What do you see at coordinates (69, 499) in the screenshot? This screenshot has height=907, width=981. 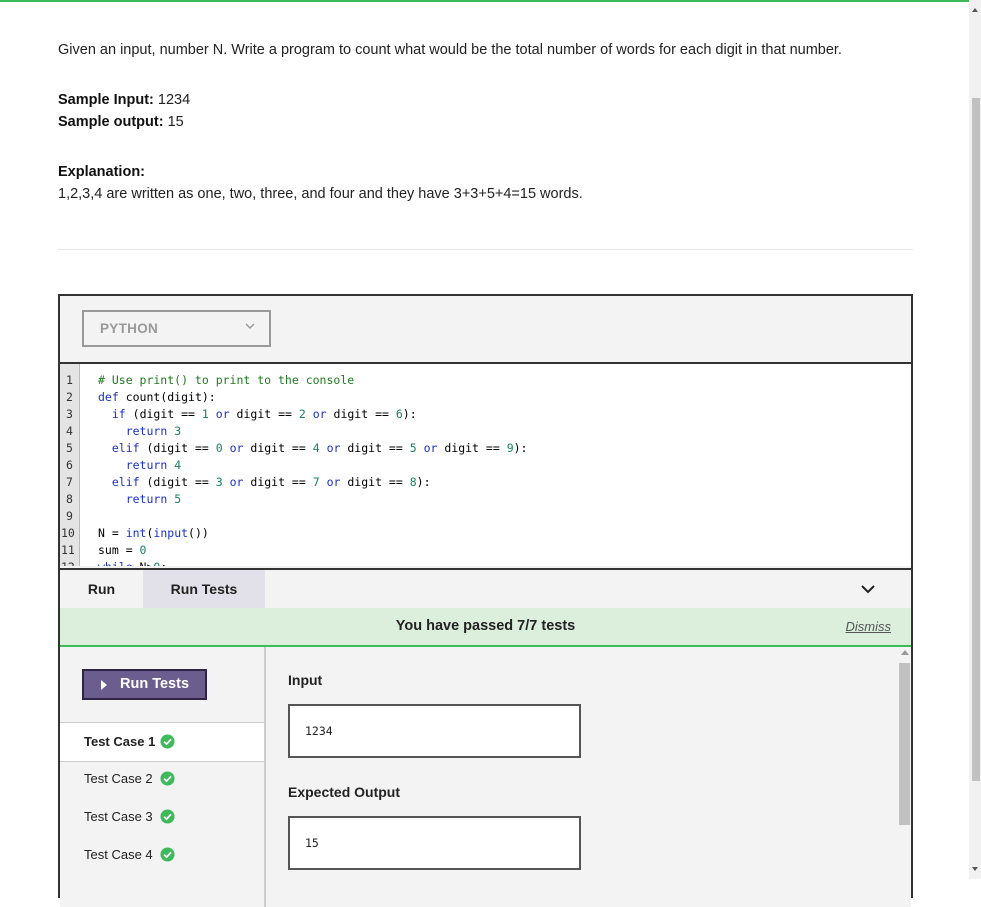 I see `line-number: 8` at bounding box center [69, 499].